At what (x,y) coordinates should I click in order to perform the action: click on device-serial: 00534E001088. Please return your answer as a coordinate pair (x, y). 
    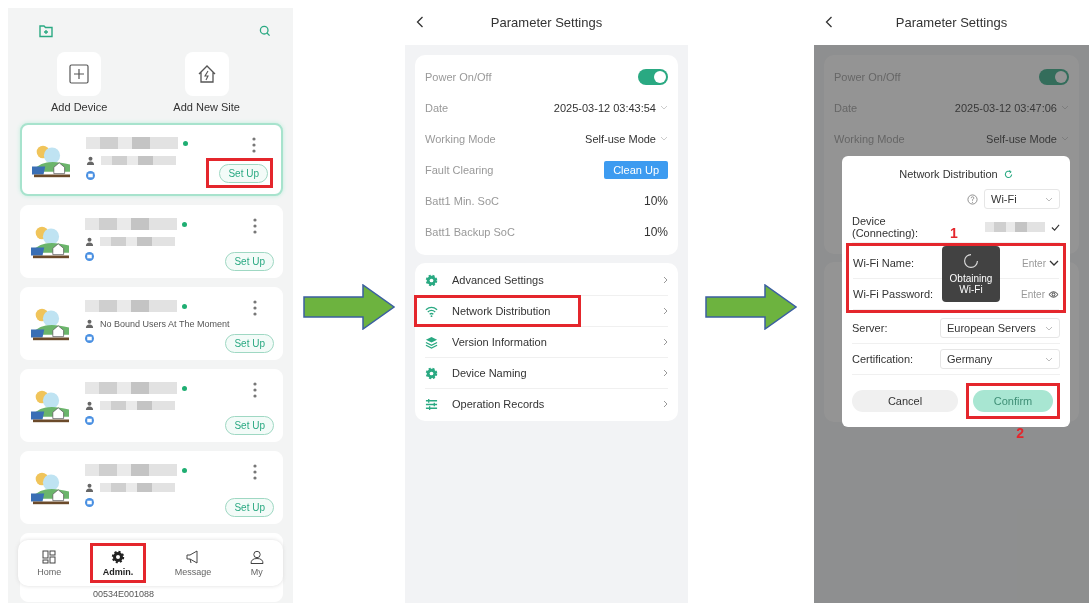
    Looking at the image, I should click on (124, 594).